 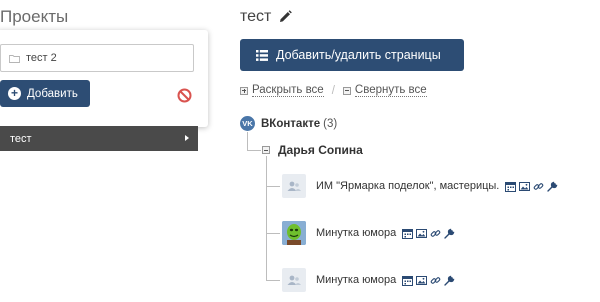 What do you see at coordinates (41, 58) in the screenshot?
I see `new-project-input-value: тест 2` at bounding box center [41, 58].